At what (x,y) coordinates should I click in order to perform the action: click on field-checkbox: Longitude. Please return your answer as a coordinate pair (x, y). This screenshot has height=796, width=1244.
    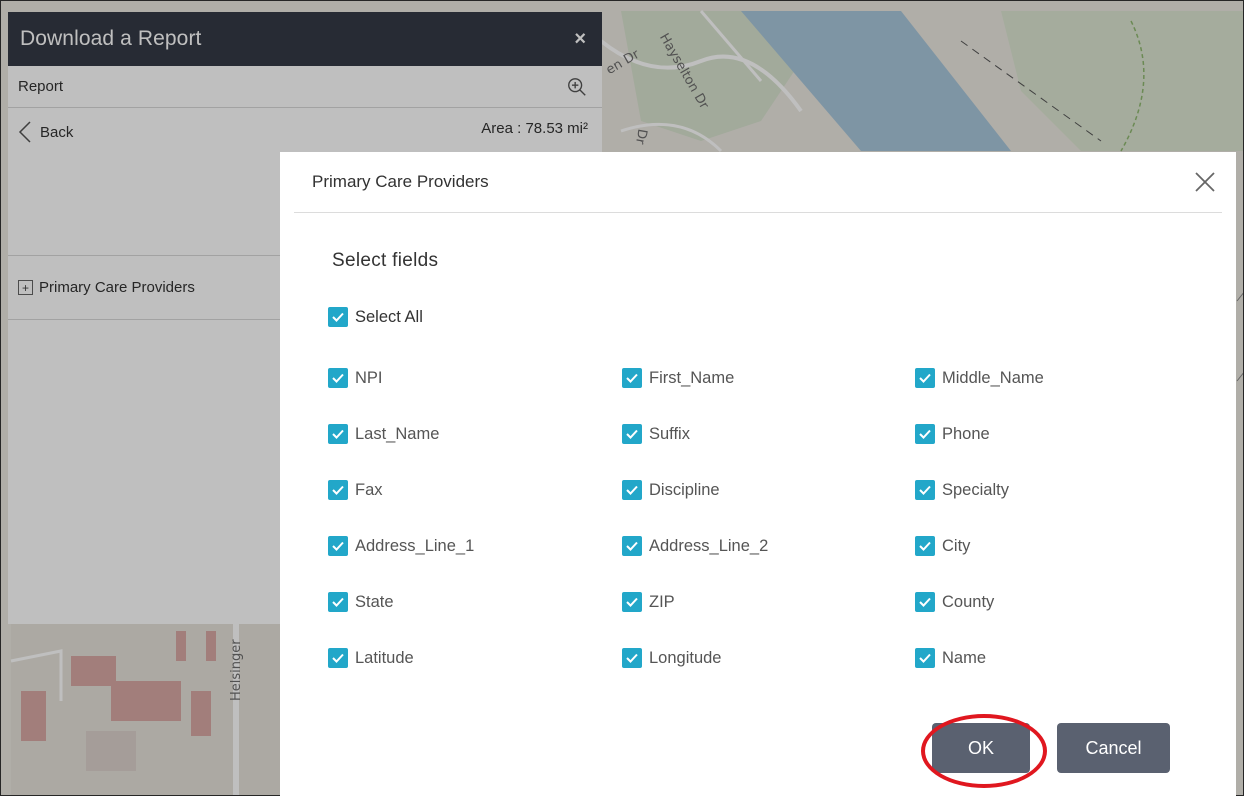
    Looking at the image, I should click on (672, 658).